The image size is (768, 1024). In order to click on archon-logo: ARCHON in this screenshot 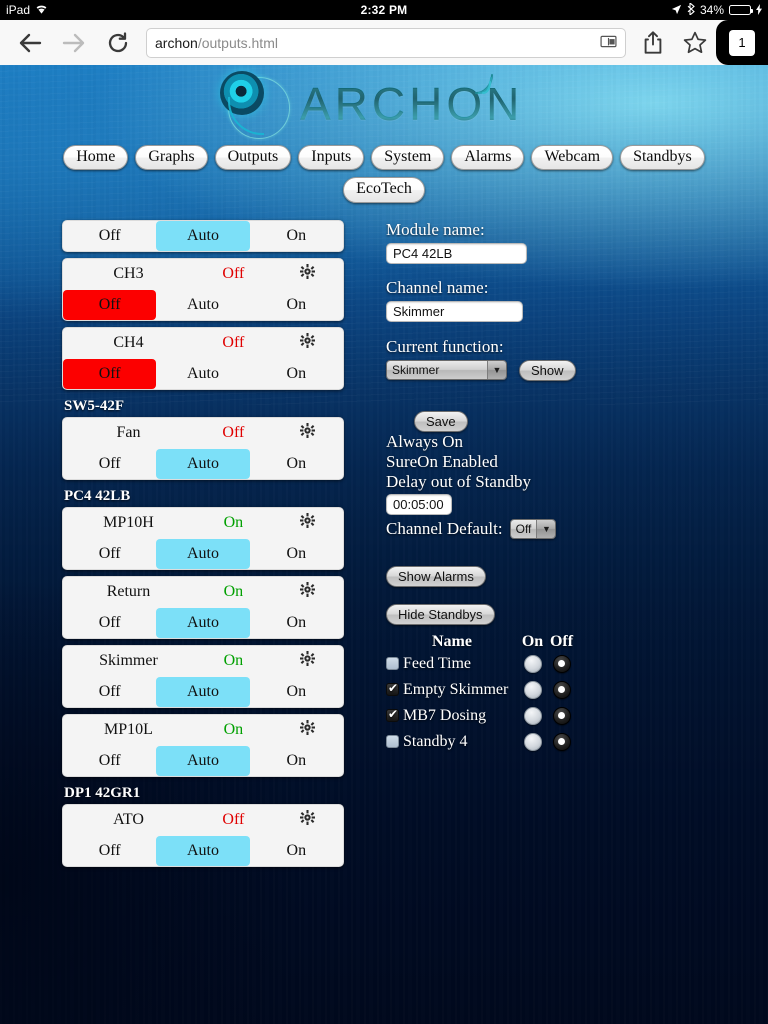, I will do `click(366, 106)`.